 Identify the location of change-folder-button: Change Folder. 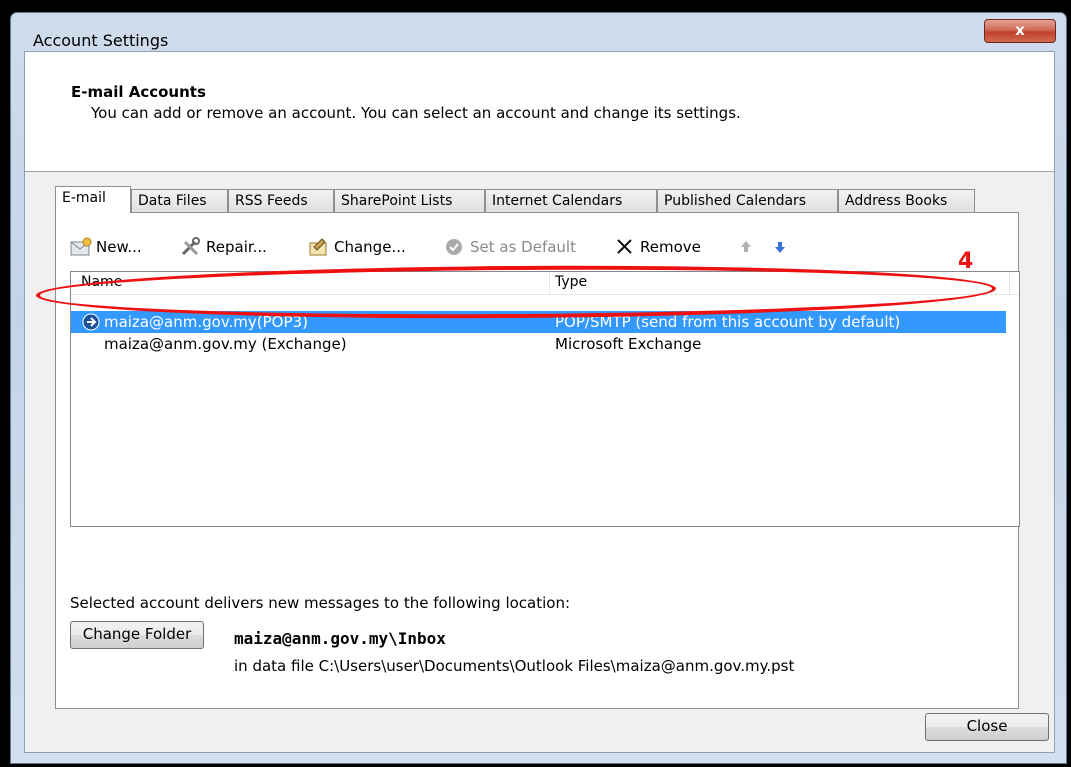
(137, 635).